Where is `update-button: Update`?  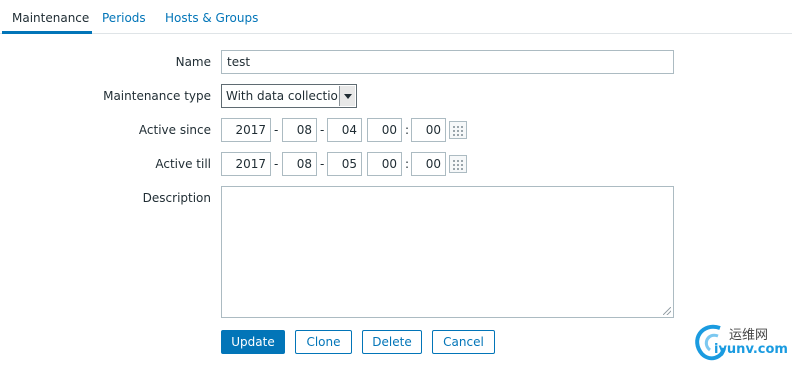
update-button: Update is located at coordinates (253, 342).